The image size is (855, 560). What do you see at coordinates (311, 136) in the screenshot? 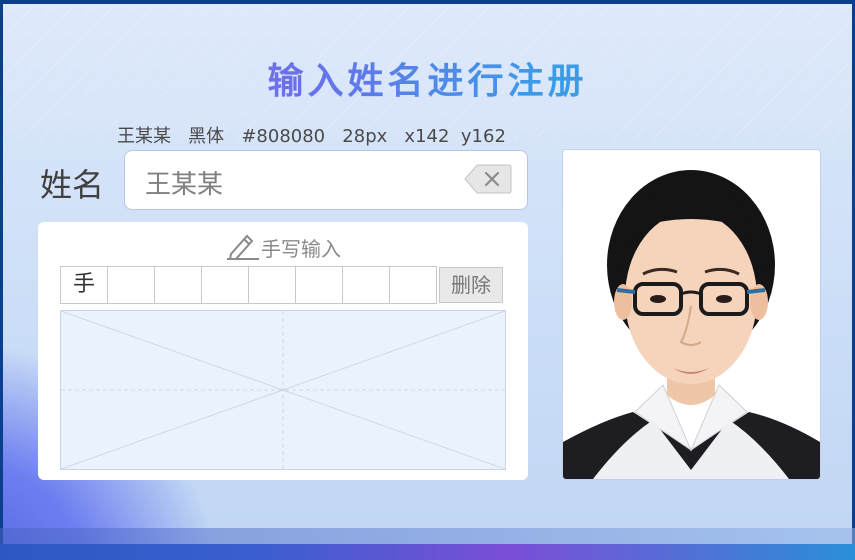
I see `style-hint-text: 王某某 黑体 #808080 28px x142 y162` at bounding box center [311, 136].